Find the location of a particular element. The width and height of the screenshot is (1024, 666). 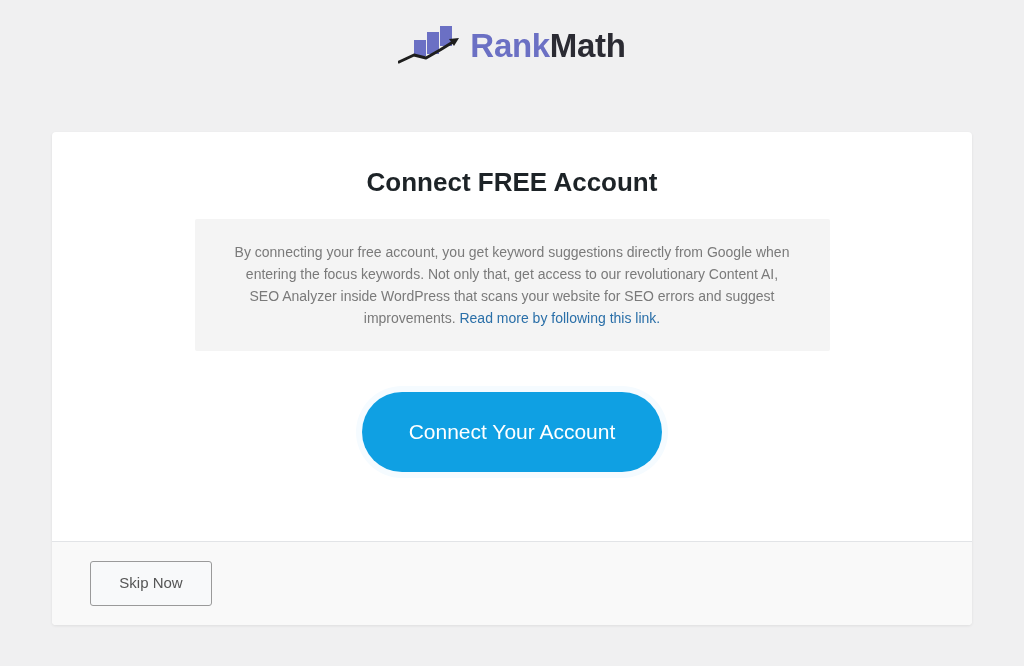

connect-account-button: Connect Your Account is located at coordinates (512, 432).